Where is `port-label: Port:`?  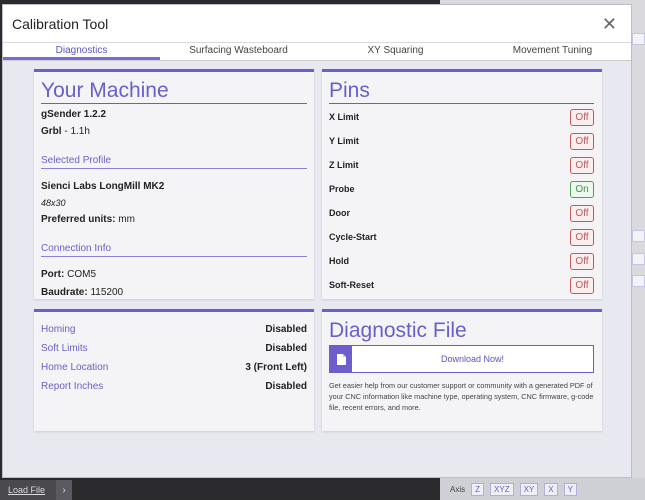
port-label: Port: is located at coordinates (53, 274).